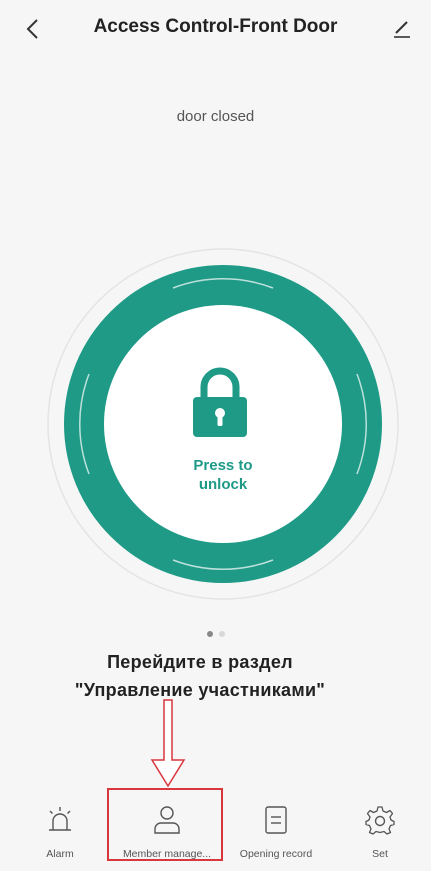 This screenshot has height=871, width=431. I want to click on back-button, so click(33, 29).